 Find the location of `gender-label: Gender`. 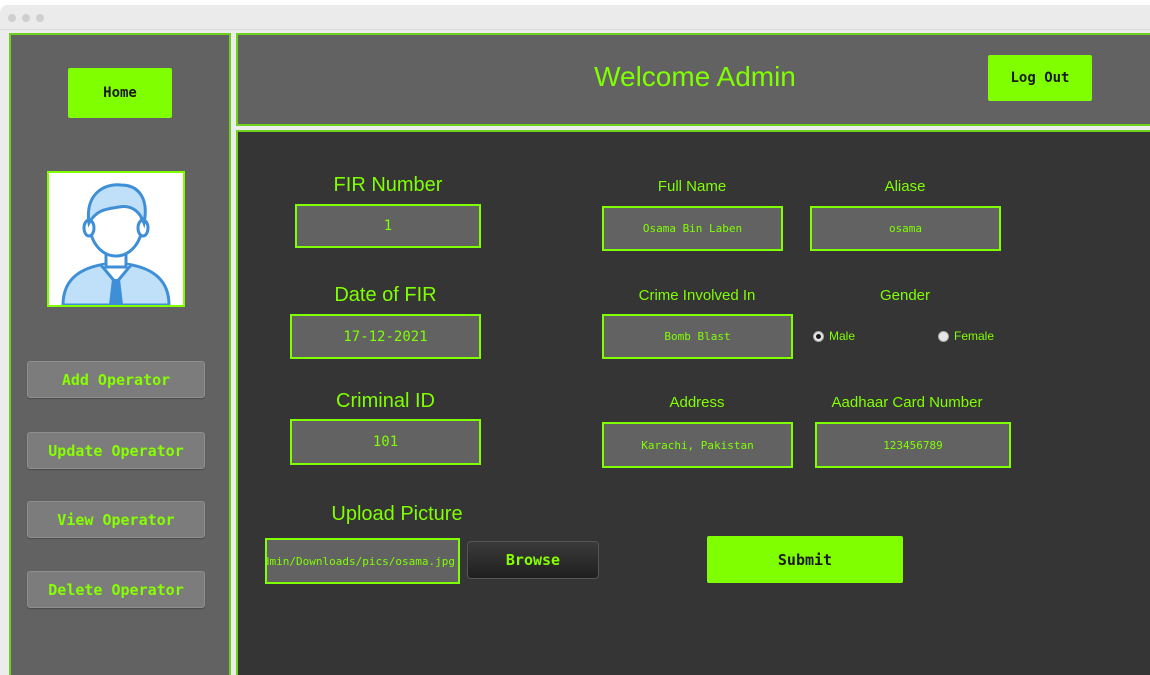

gender-label: Gender is located at coordinates (905, 295).